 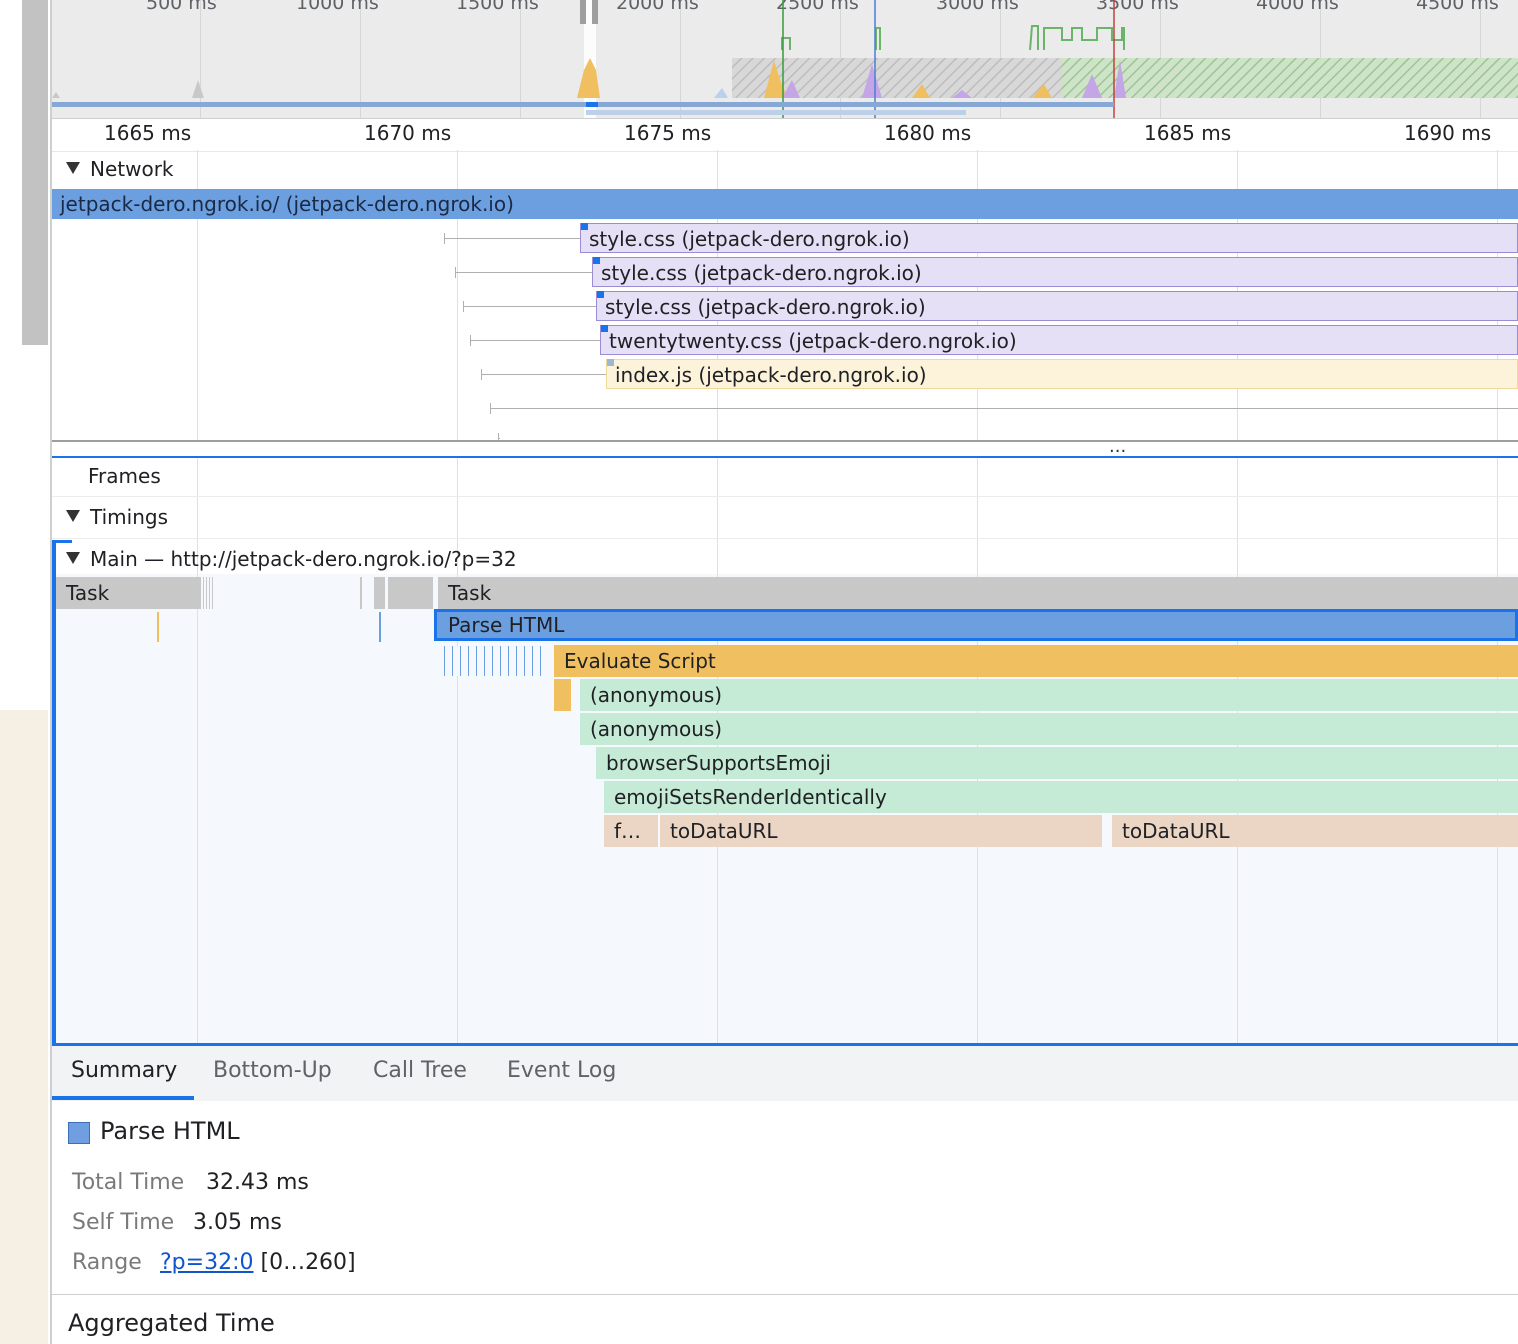 I want to click on main-track-selection-corner, so click(x=62, y=541).